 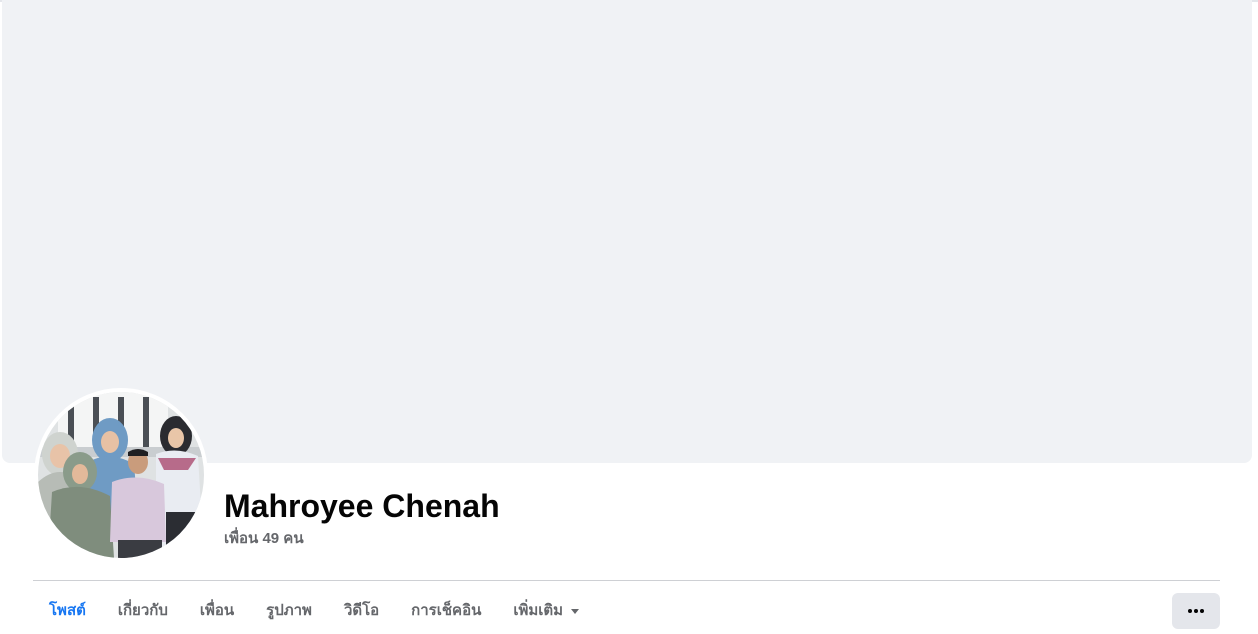 I want to click on tab-label: วิดีโอ, so click(x=361, y=610).